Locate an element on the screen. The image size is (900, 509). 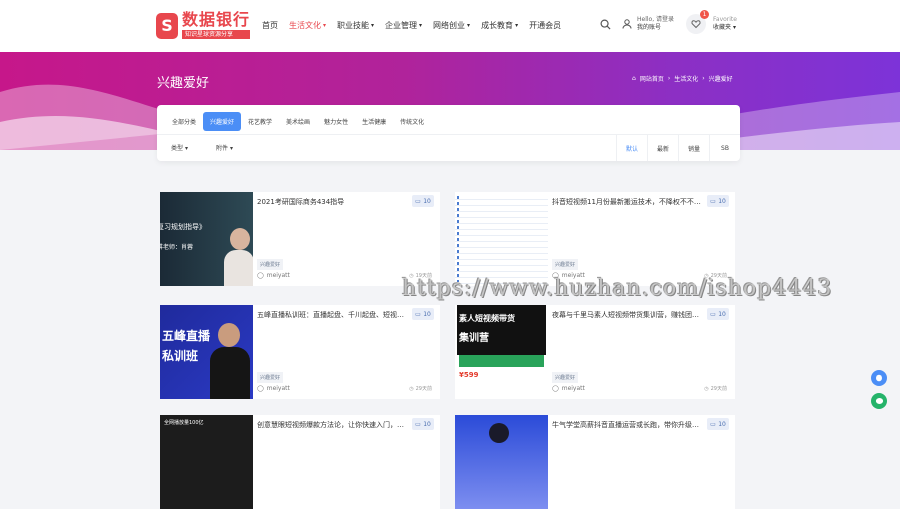
home-icon: ⌂ is located at coordinates (634, 78).